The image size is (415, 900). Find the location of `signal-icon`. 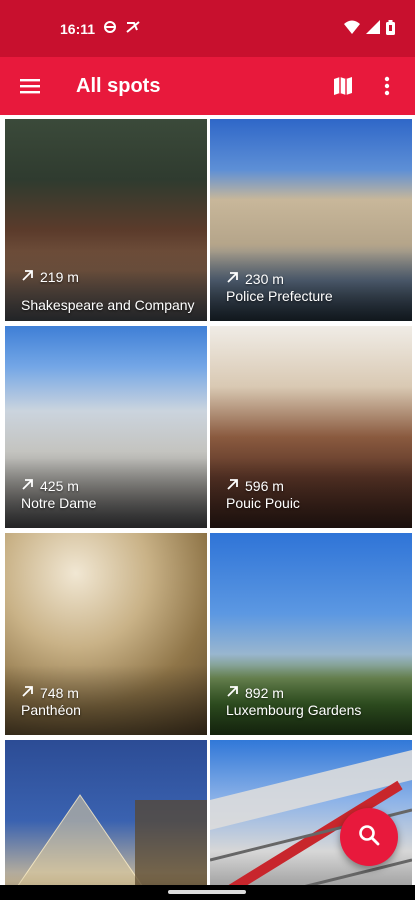

signal-icon is located at coordinates (373, 28).